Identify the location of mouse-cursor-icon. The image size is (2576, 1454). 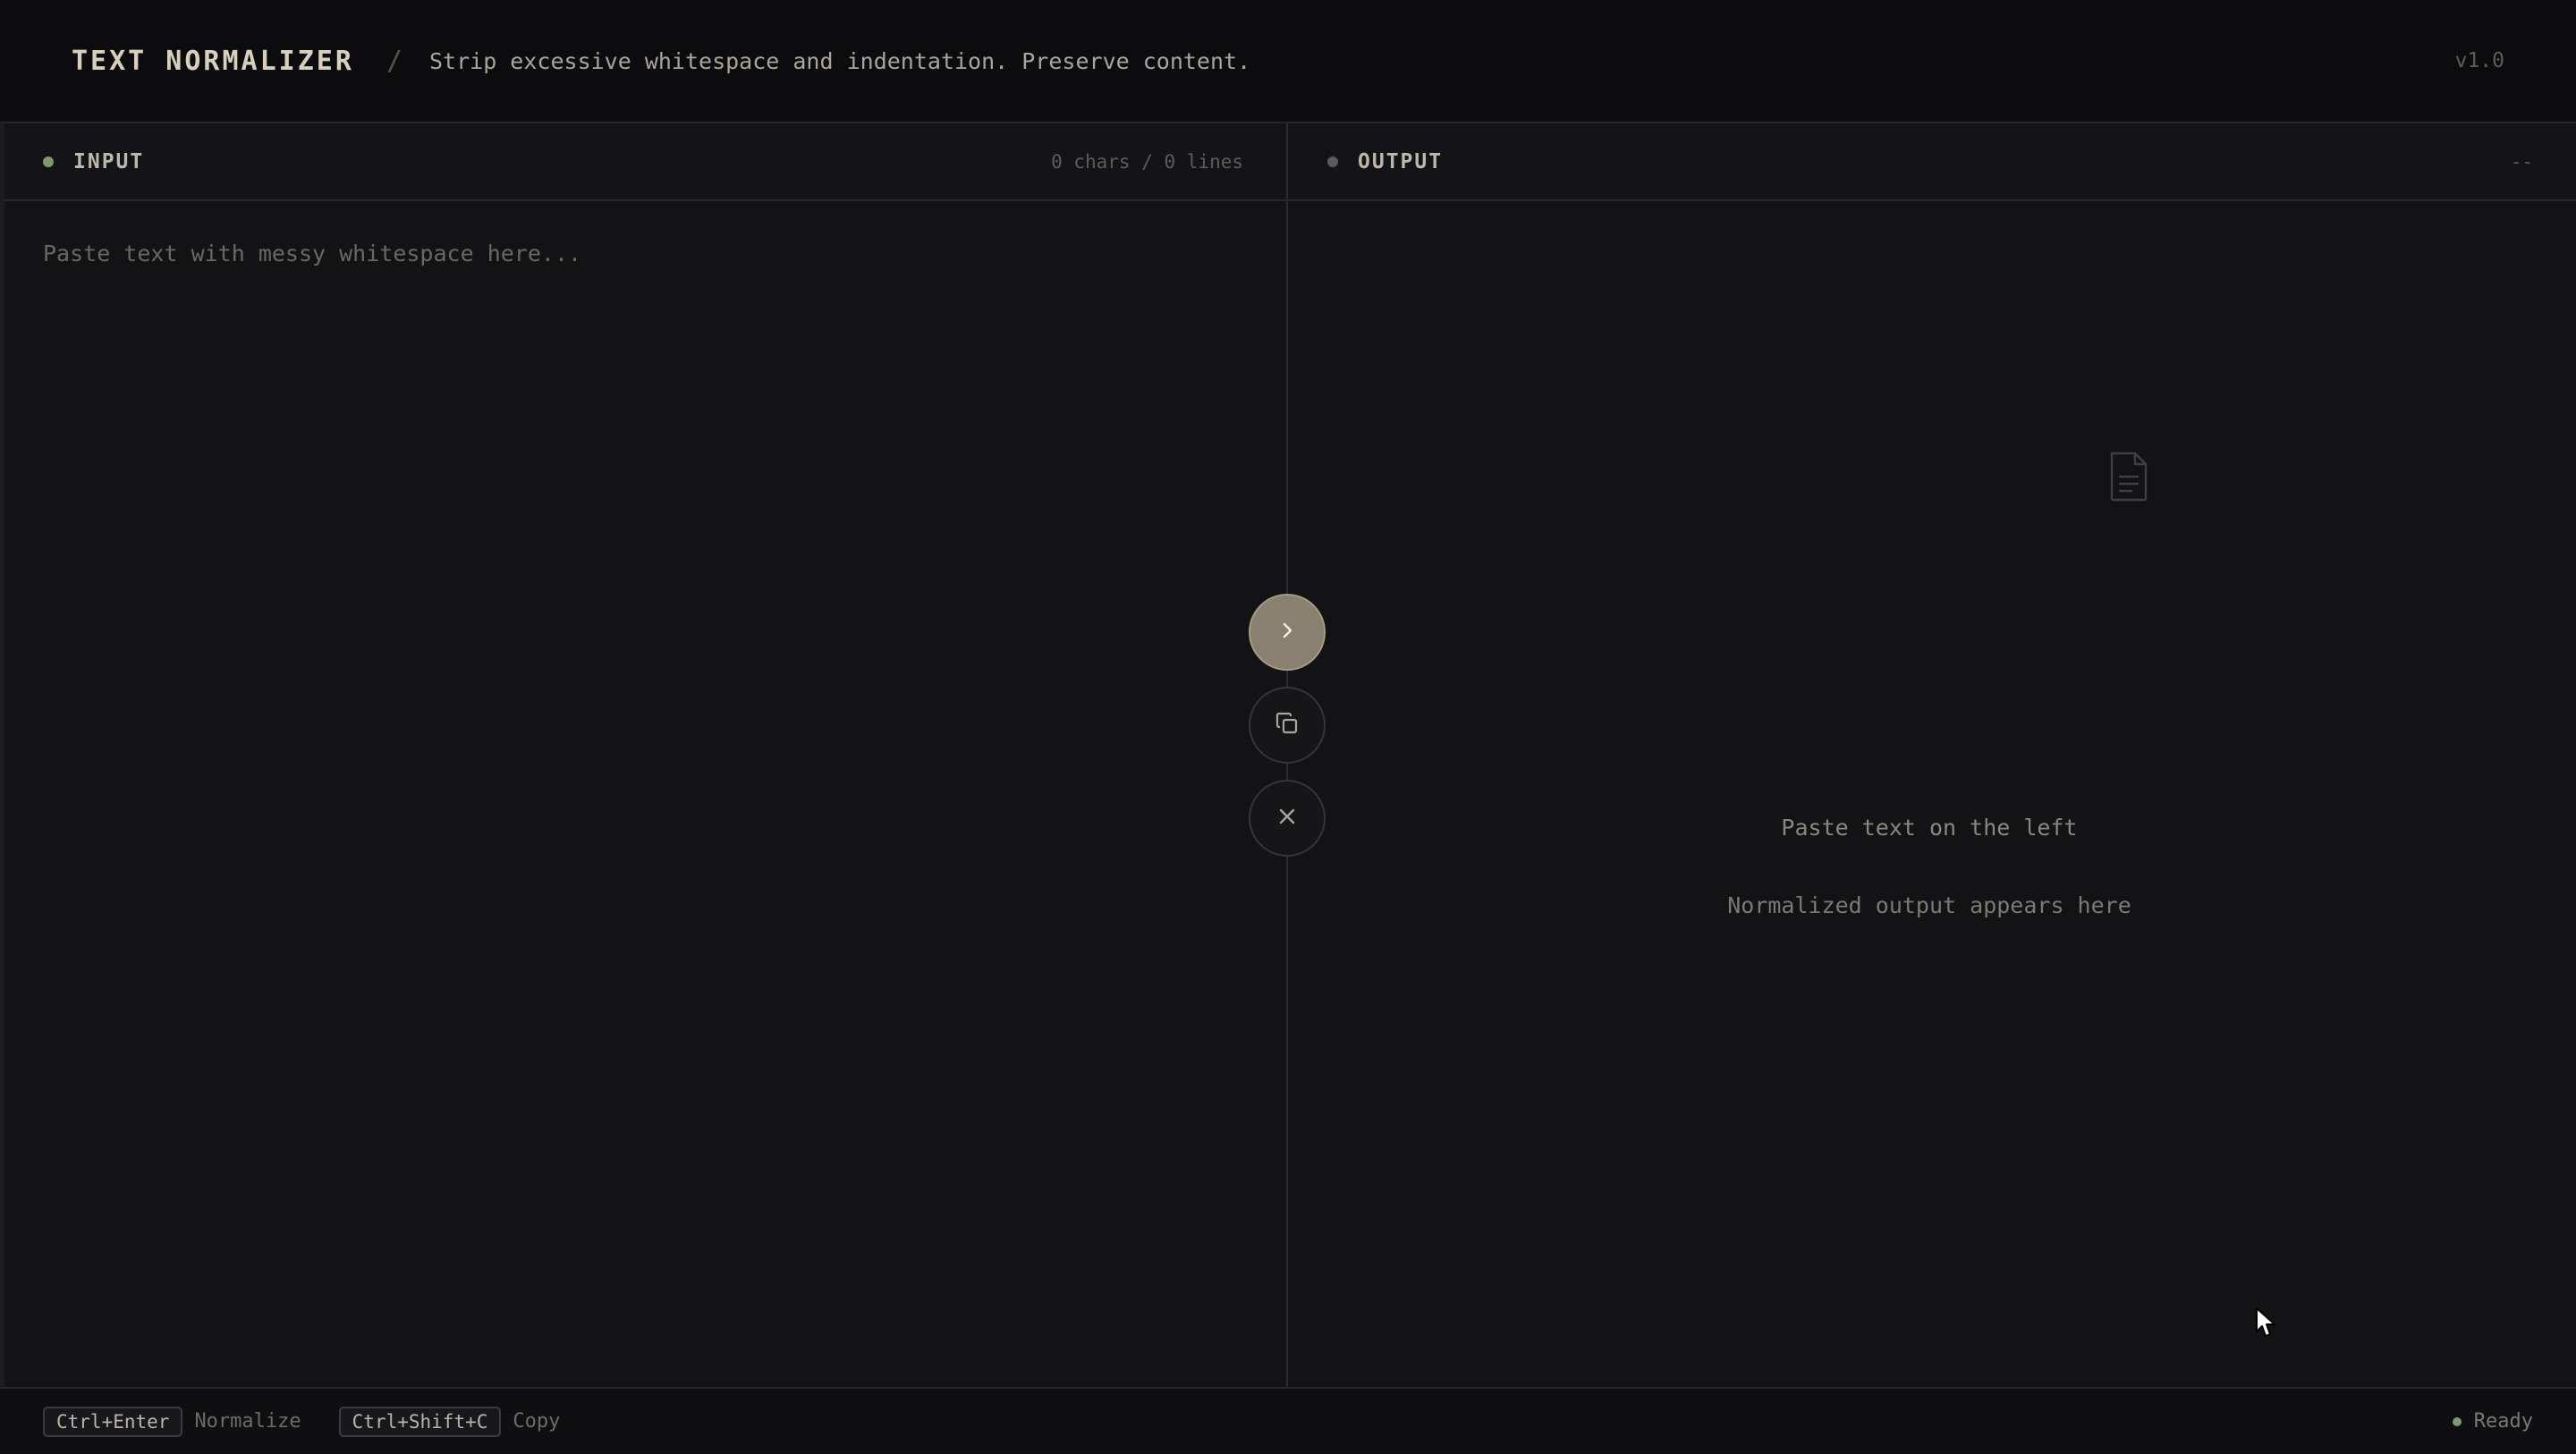
(2266, 1324).